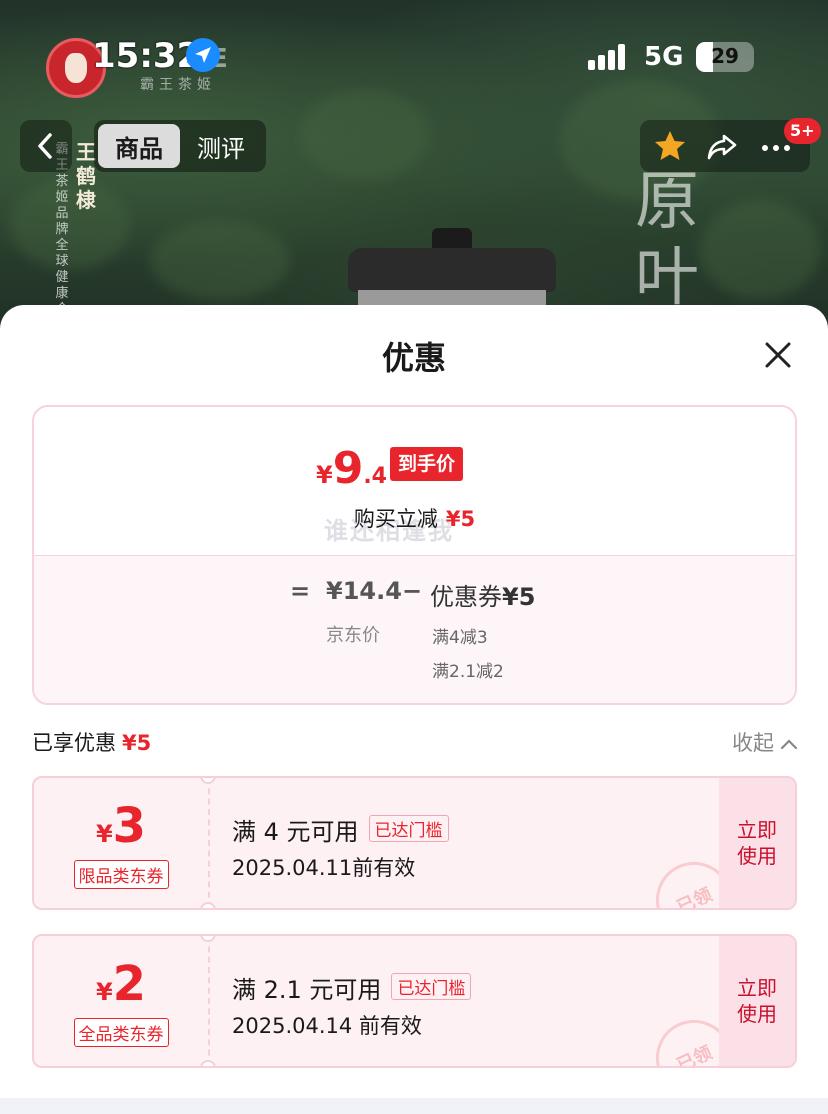 This screenshot has width=828, height=1114. Describe the element at coordinates (129, 983) in the screenshot. I see `coupon-amount: 2` at that location.